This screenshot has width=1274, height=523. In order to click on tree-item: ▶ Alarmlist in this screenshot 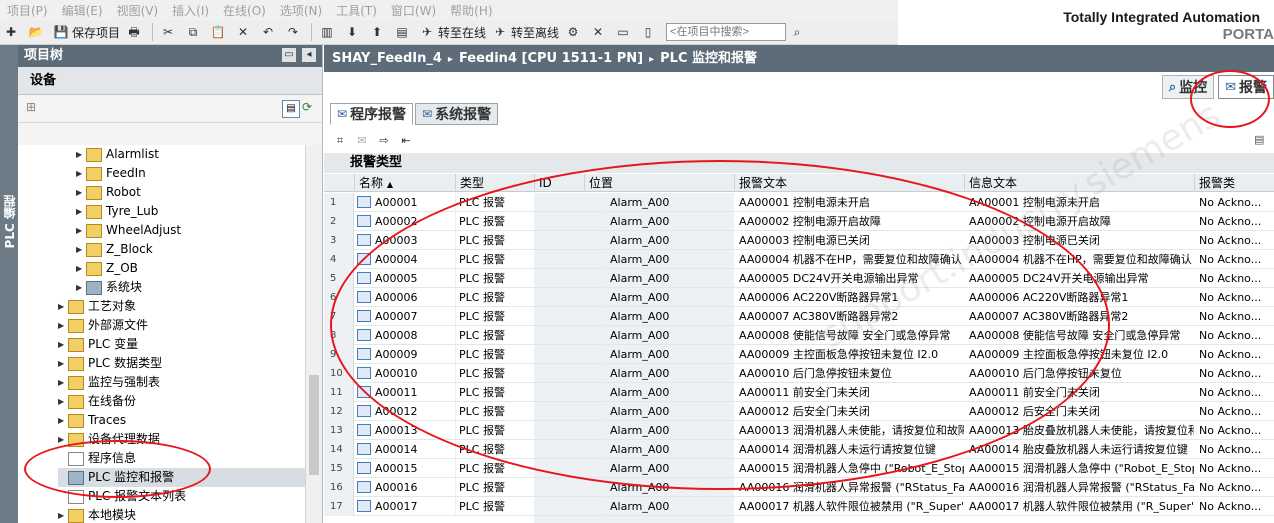, I will do `click(190, 154)`.